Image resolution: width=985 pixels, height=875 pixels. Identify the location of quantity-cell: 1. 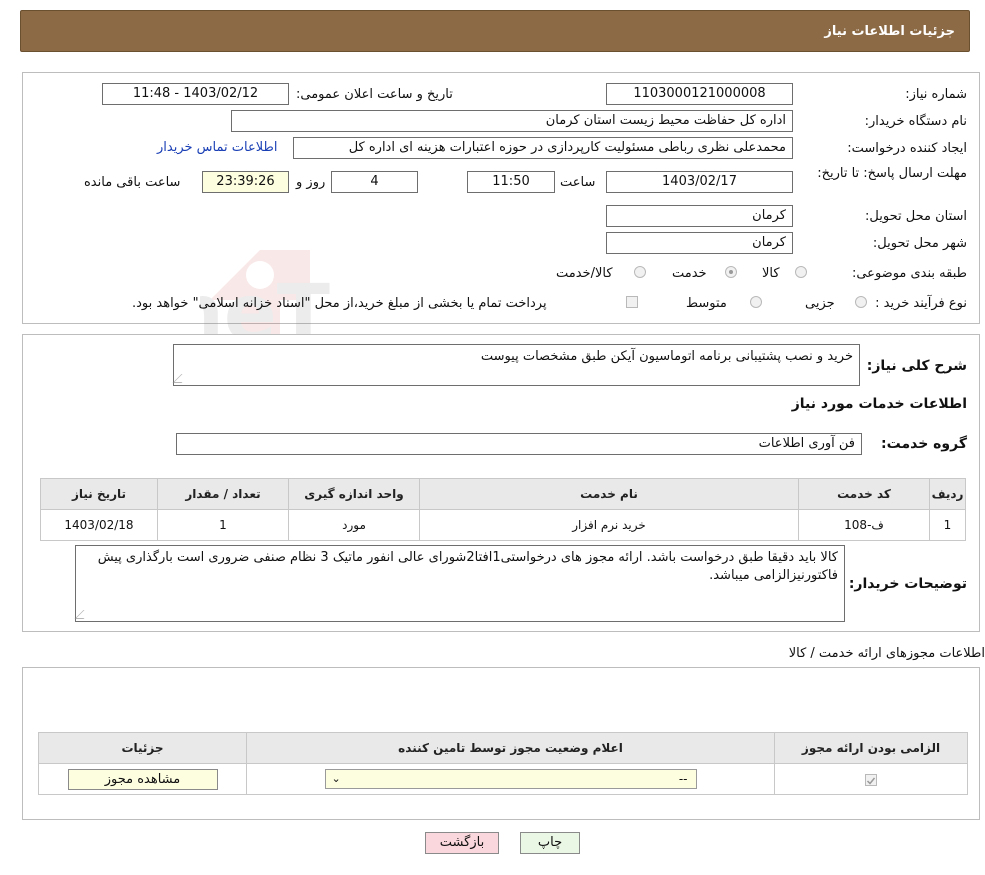
(223, 525).